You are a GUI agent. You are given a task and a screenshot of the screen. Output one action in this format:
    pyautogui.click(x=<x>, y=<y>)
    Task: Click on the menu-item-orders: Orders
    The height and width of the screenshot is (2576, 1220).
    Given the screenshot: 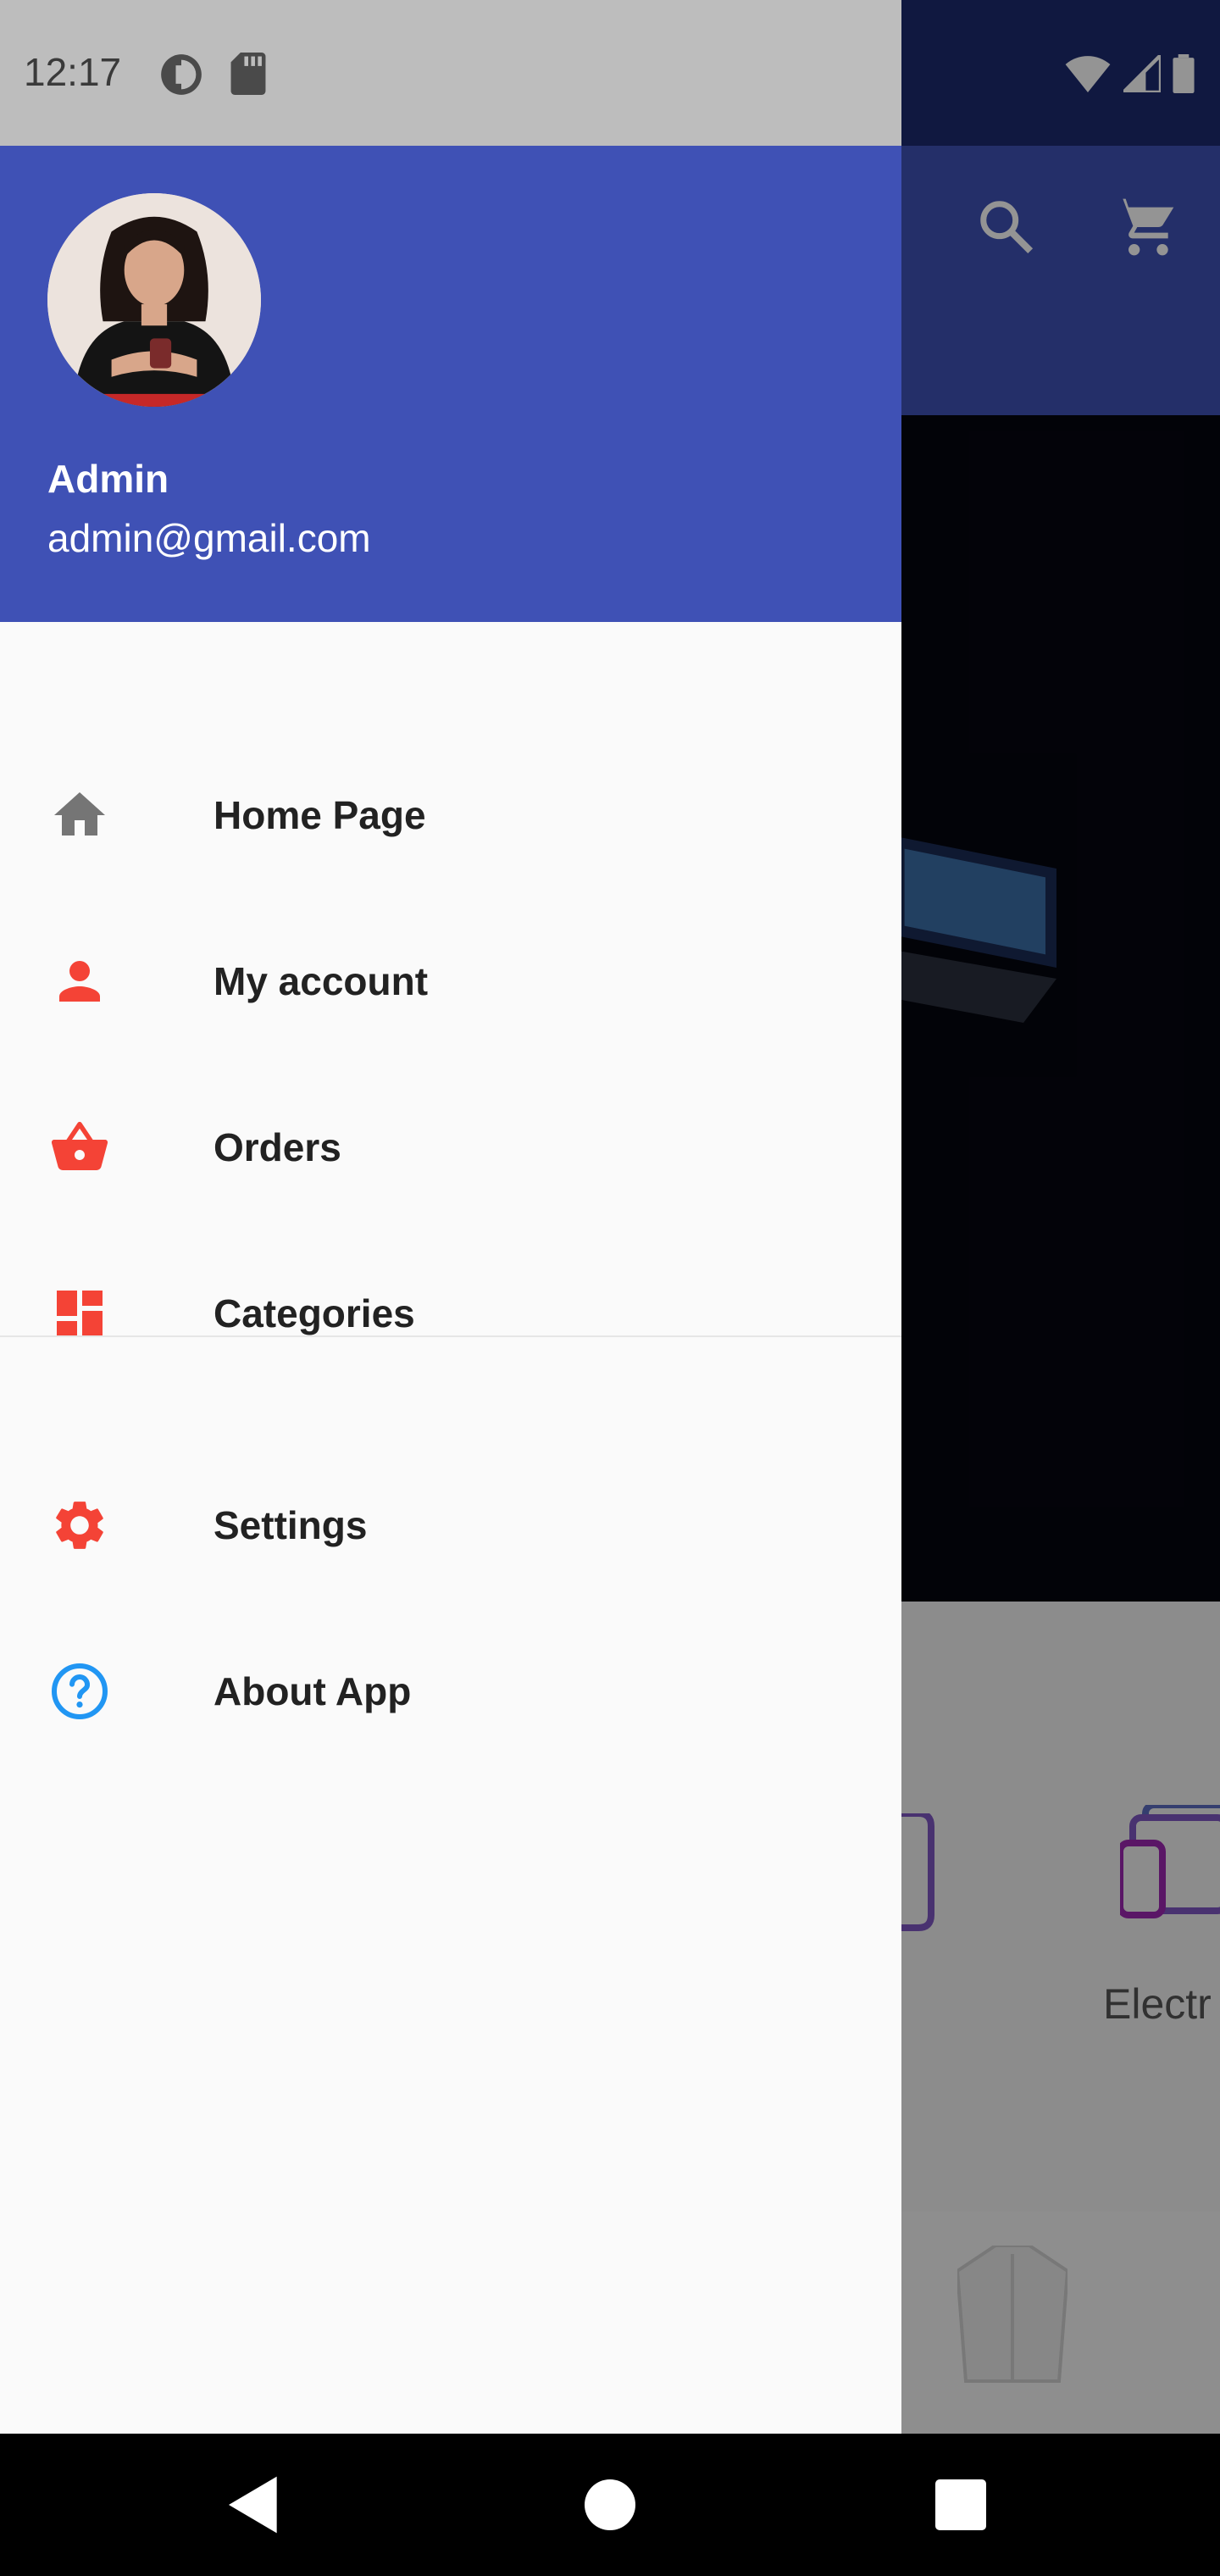 What is the action you would take?
    pyautogui.click(x=450, y=1147)
    